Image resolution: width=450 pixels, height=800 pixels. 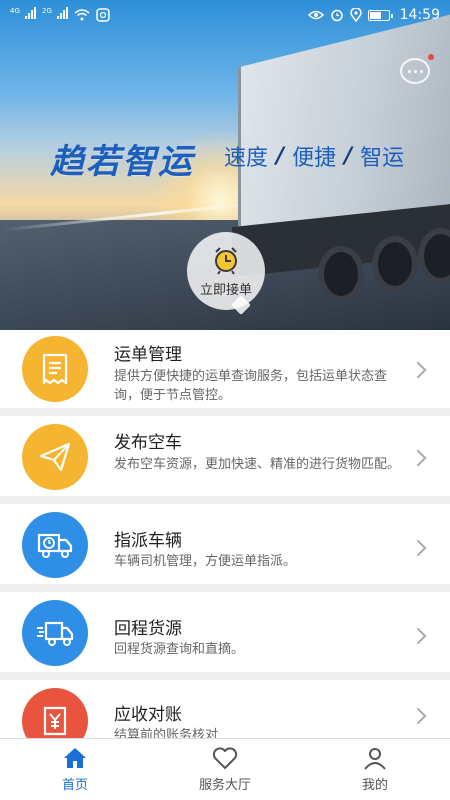 What do you see at coordinates (246, 158) in the screenshot?
I see `slogan-speed: 速度` at bounding box center [246, 158].